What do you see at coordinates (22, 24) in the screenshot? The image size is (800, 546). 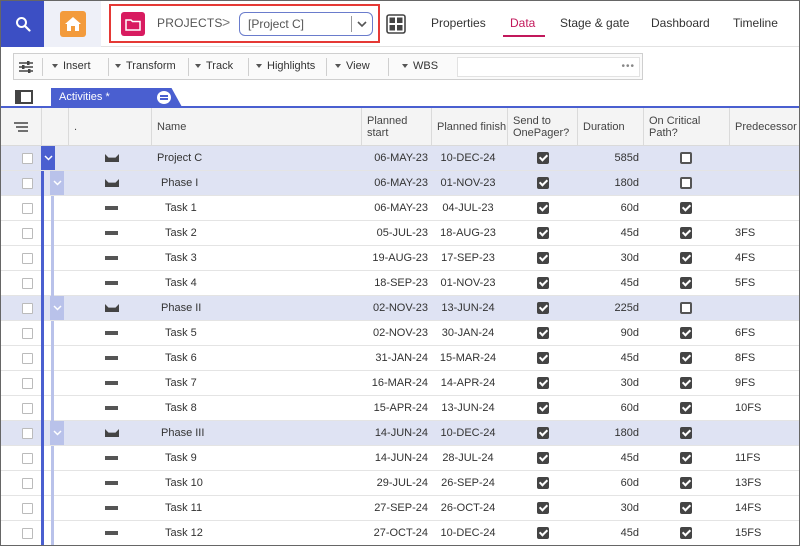 I see `search-button` at bounding box center [22, 24].